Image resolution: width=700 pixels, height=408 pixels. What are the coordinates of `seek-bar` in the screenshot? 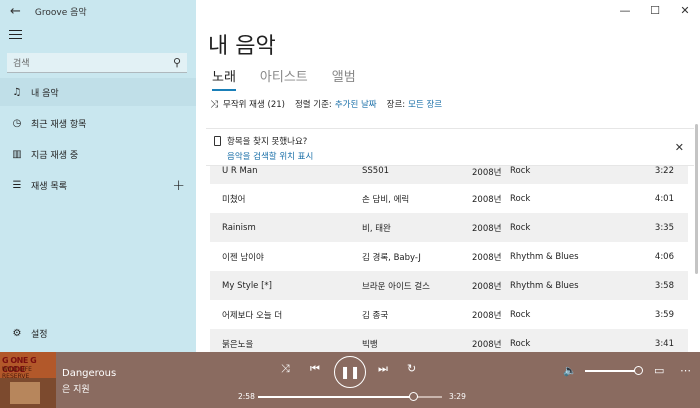 It's located at (350, 396).